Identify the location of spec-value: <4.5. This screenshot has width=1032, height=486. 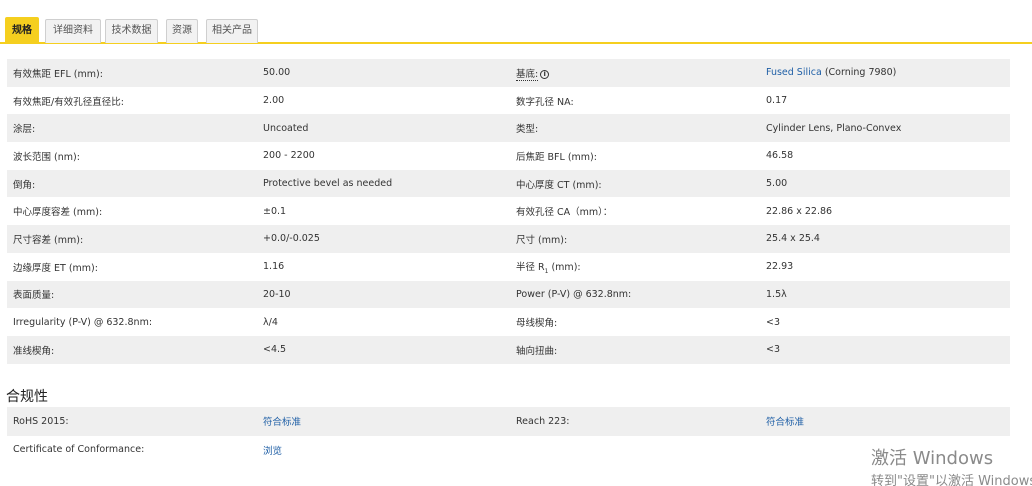
(383, 349).